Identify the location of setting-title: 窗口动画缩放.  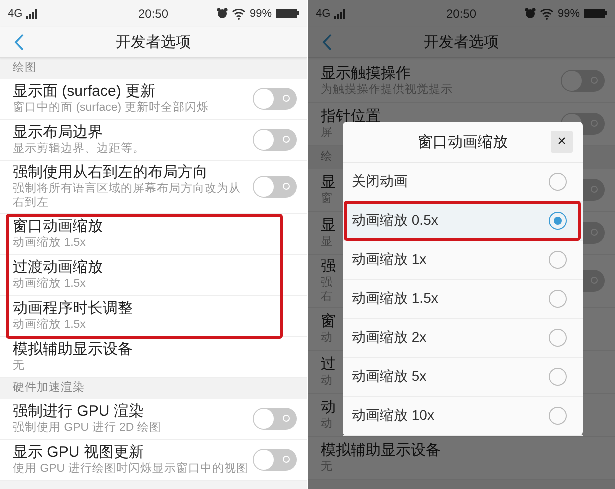
(58, 227).